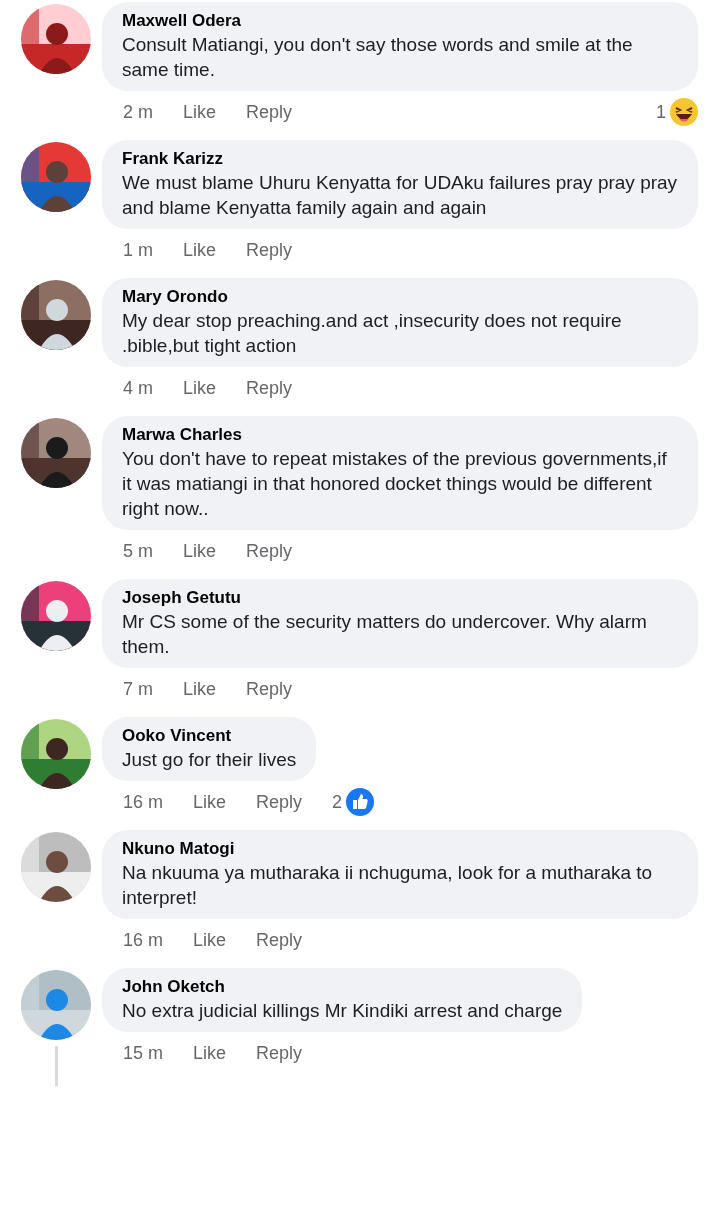 The image size is (720, 1216). Describe the element at coordinates (395, 484) in the screenshot. I see `comment-text: You don't have to repeat mistakes of the previous governments,if it was matiangi in that honored docket things would be different right now..` at that location.